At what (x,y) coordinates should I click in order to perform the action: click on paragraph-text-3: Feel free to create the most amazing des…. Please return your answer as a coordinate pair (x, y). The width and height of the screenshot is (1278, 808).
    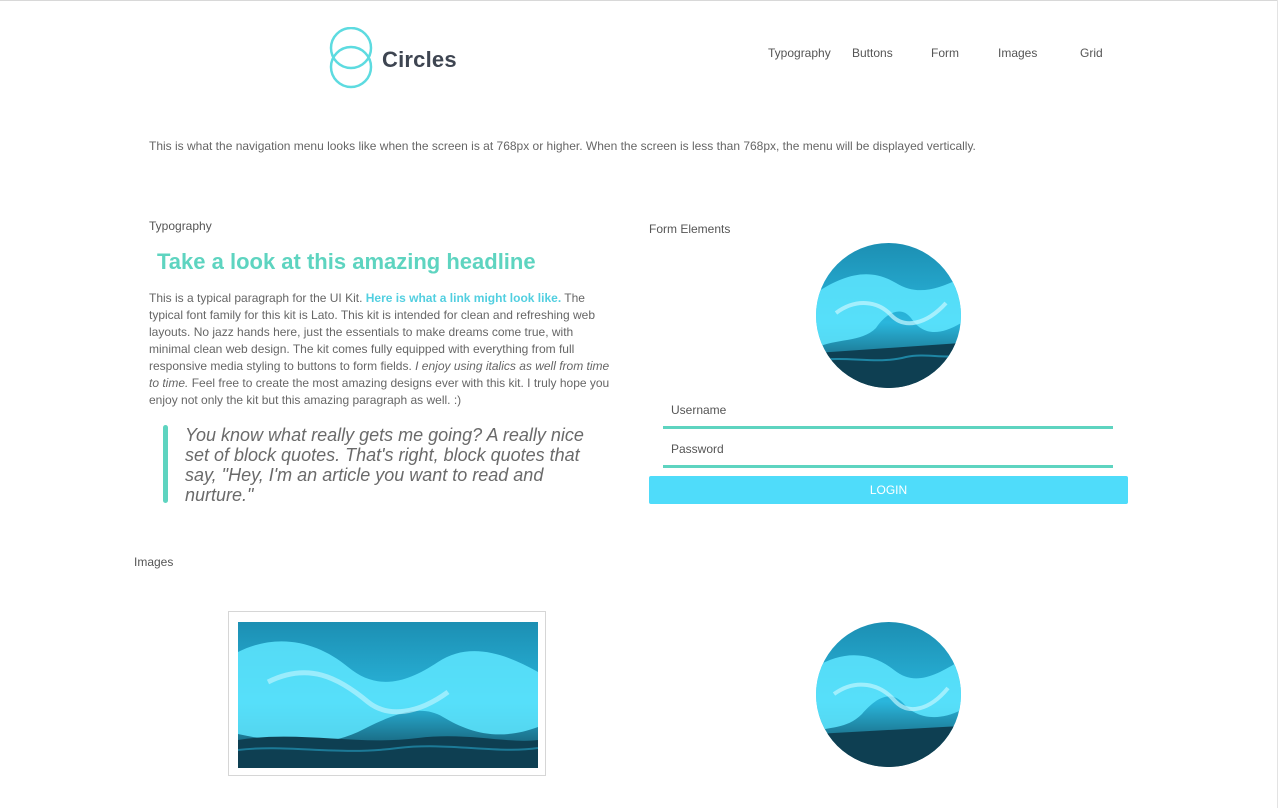
    Looking at the image, I should click on (379, 391).